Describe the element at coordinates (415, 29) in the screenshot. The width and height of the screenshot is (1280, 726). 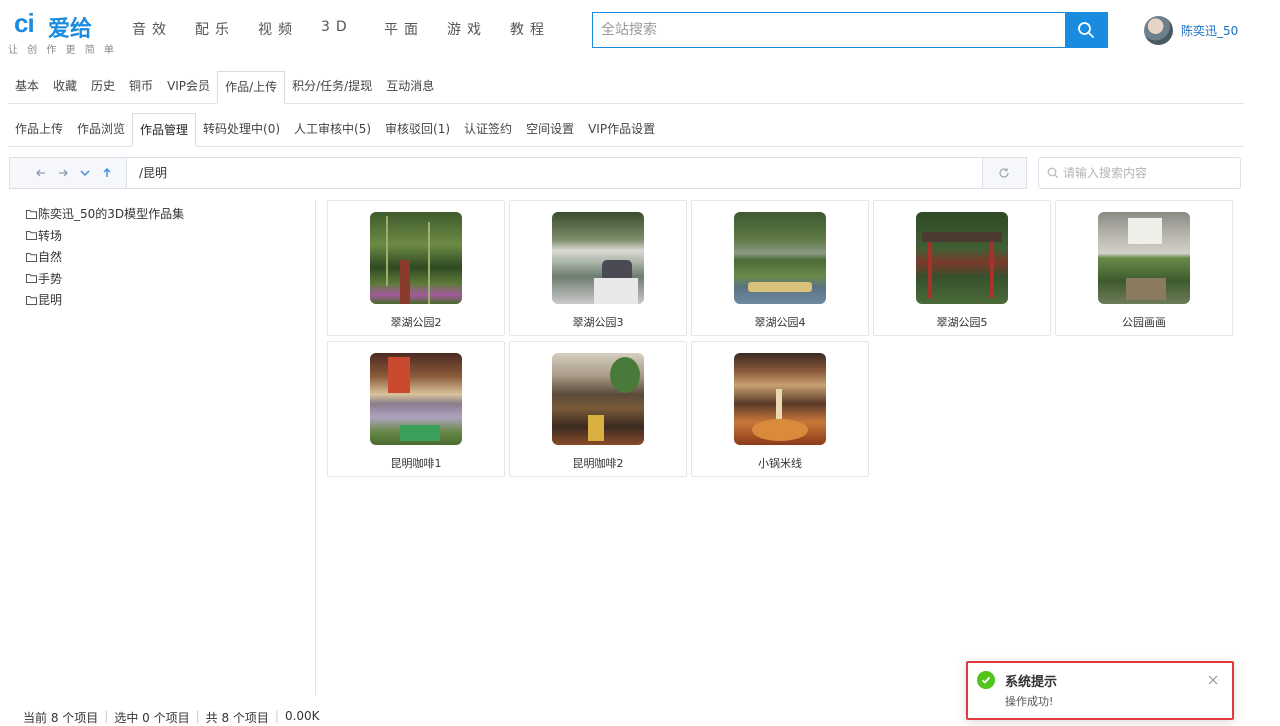
I see `nav-item-graphic: 平面` at that location.